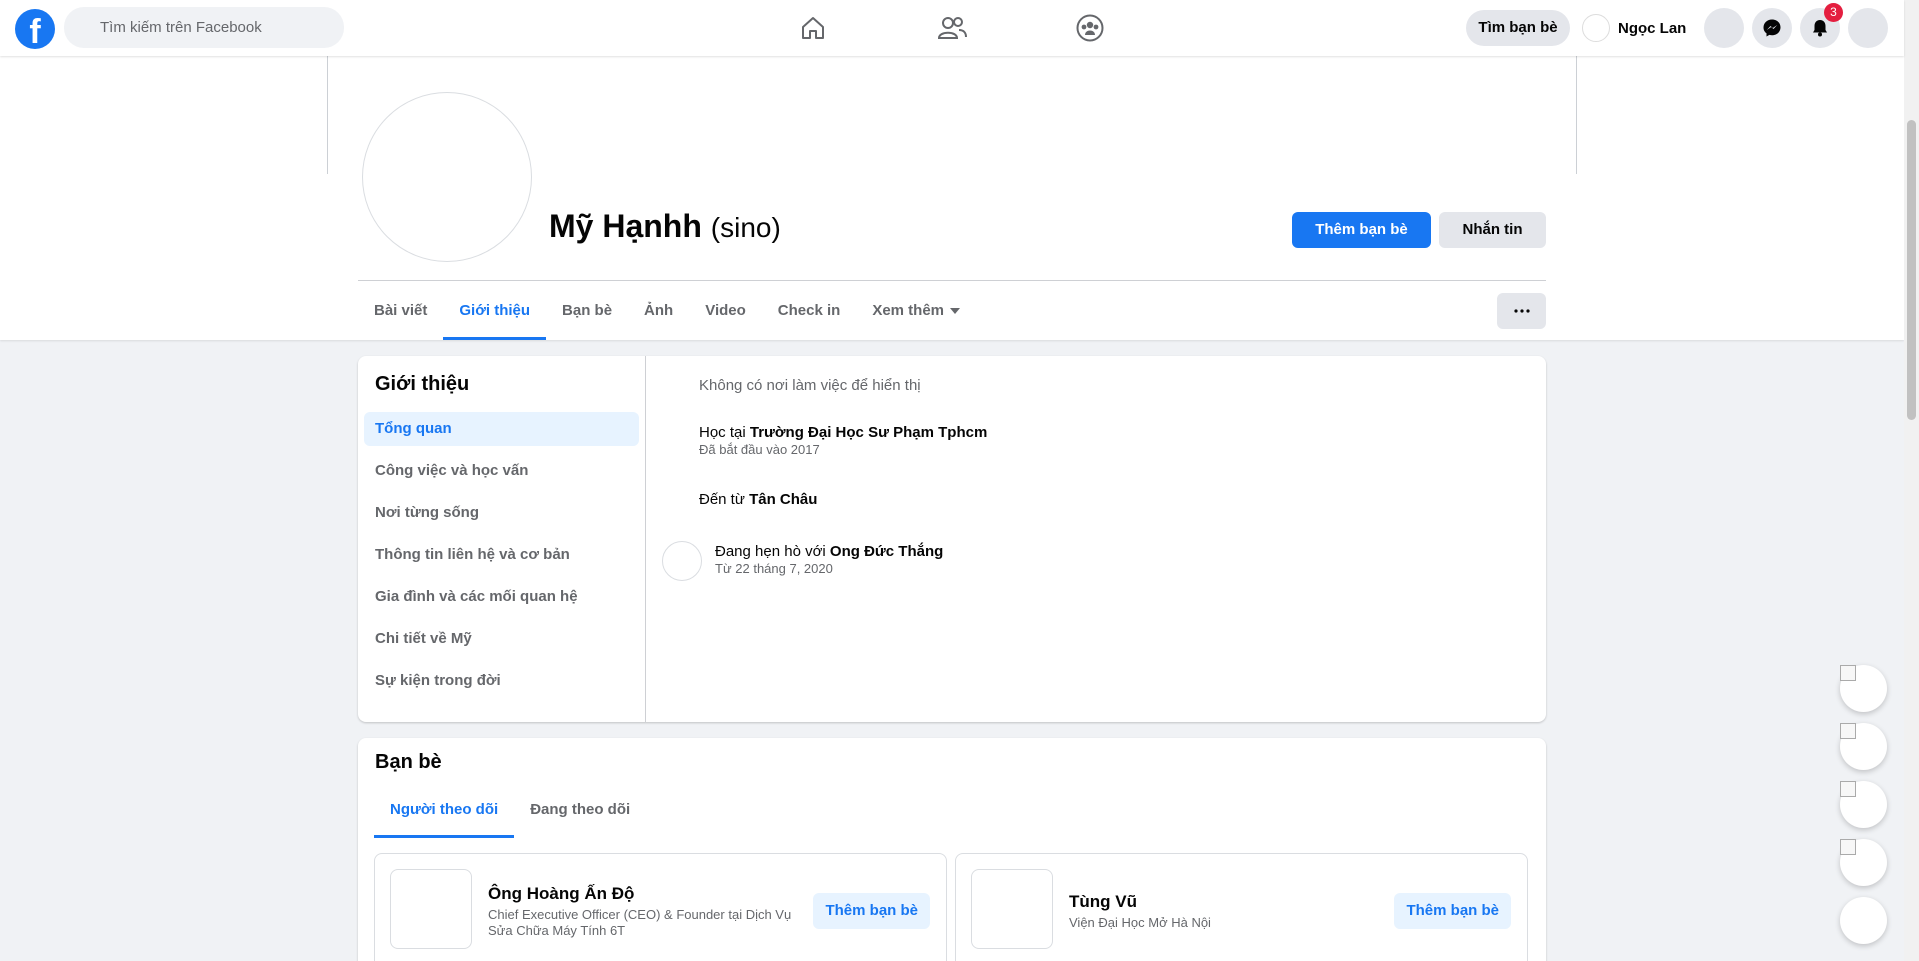 The height and width of the screenshot is (961, 1919). I want to click on more-options-button, so click(1521, 311).